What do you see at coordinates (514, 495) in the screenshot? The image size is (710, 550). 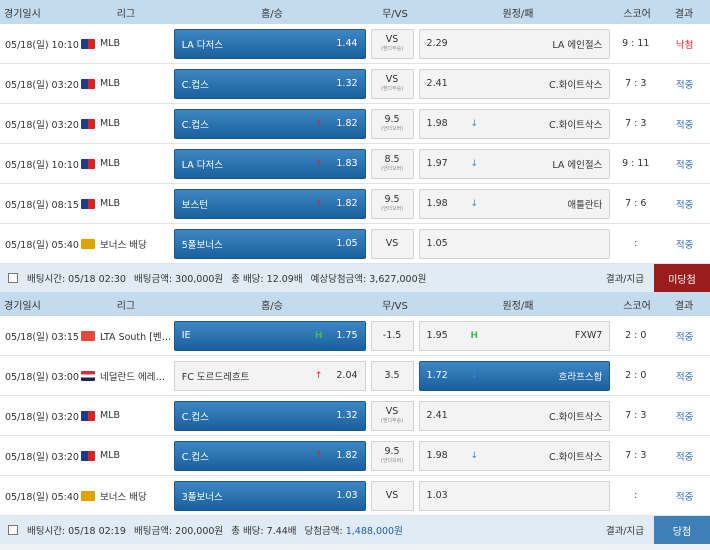 I see `away-odds-button: 1.03` at bounding box center [514, 495].